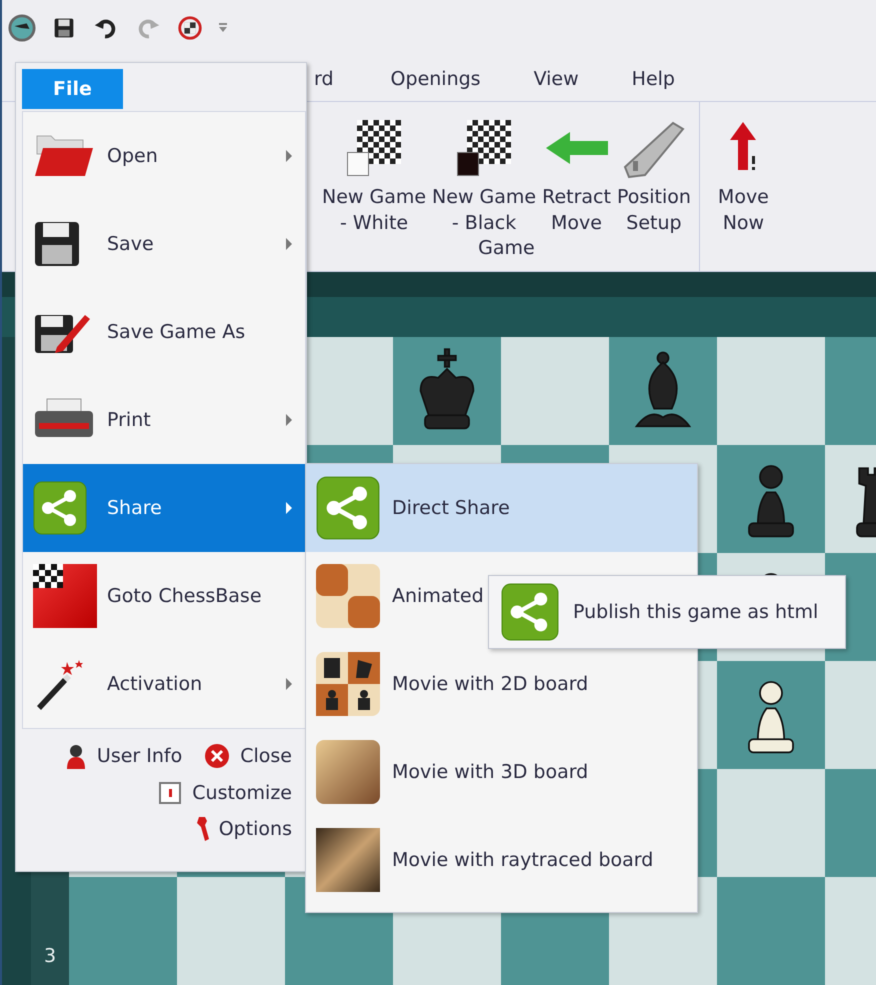 Image resolution: width=876 pixels, height=985 pixels. I want to click on ribbon-tab: Help, so click(667, 79).